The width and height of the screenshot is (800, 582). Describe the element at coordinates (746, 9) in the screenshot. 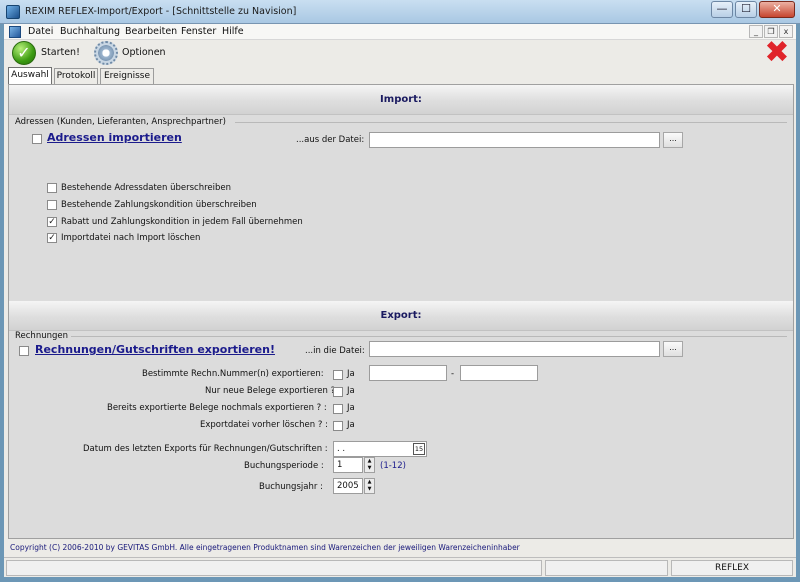

I see `maximize-button: ☐` at that location.